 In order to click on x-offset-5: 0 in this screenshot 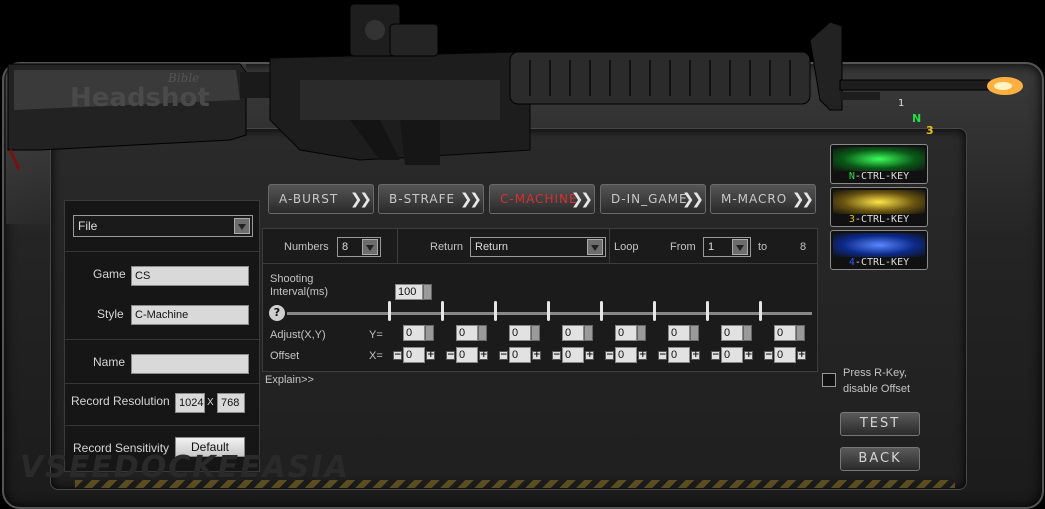, I will do `click(626, 355)`.